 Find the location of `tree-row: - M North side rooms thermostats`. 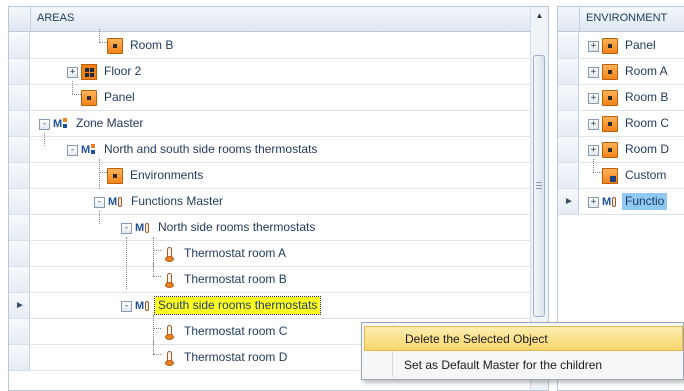

tree-row: - M North side rooms thermostats is located at coordinates (280, 226).